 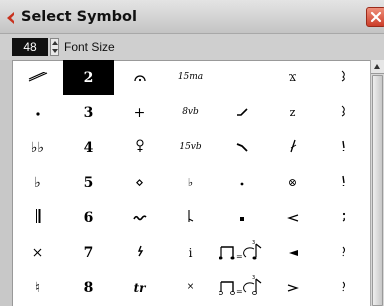 What do you see at coordinates (88, 217) in the screenshot?
I see `symbol-cell: 6` at bounding box center [88, 217].